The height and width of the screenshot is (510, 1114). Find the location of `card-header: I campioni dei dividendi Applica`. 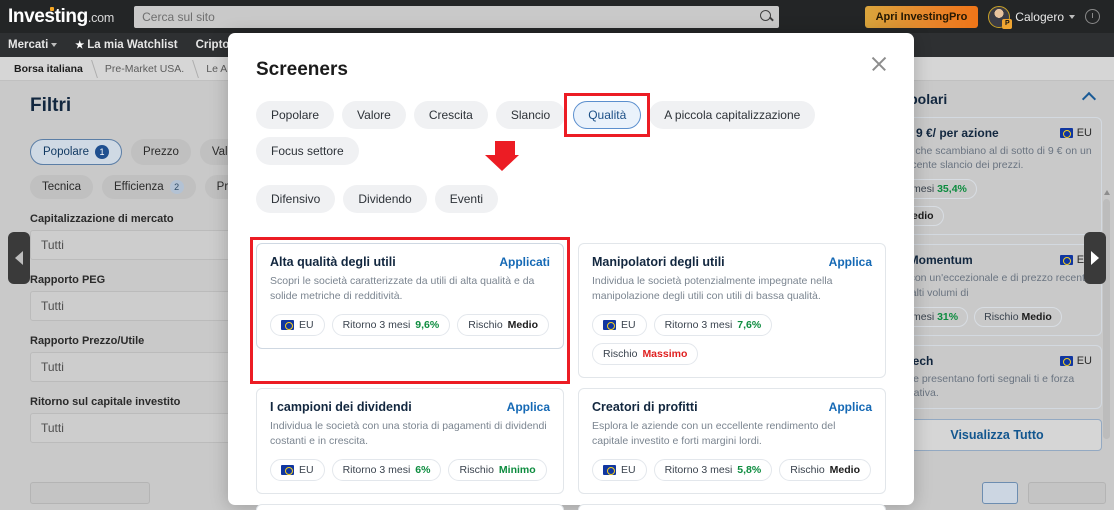

card-header: I campioni dei dividendi Applica is located at coordinates (410, 407).